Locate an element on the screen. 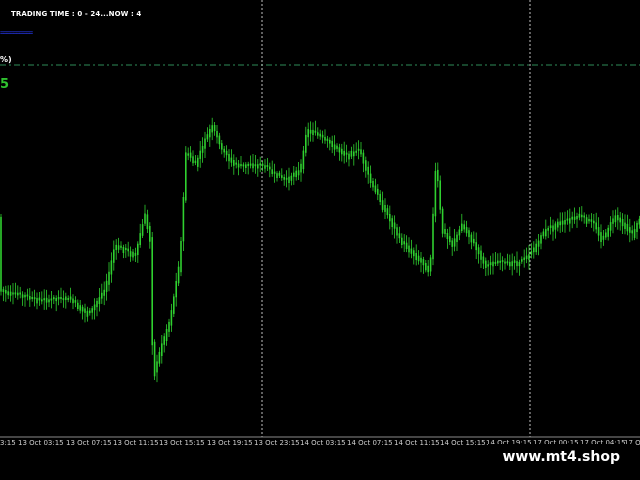 This screenshot has height=480, width=640. time-tick-label: 13 Oct 23:15 is located at coordinates (277, 443).